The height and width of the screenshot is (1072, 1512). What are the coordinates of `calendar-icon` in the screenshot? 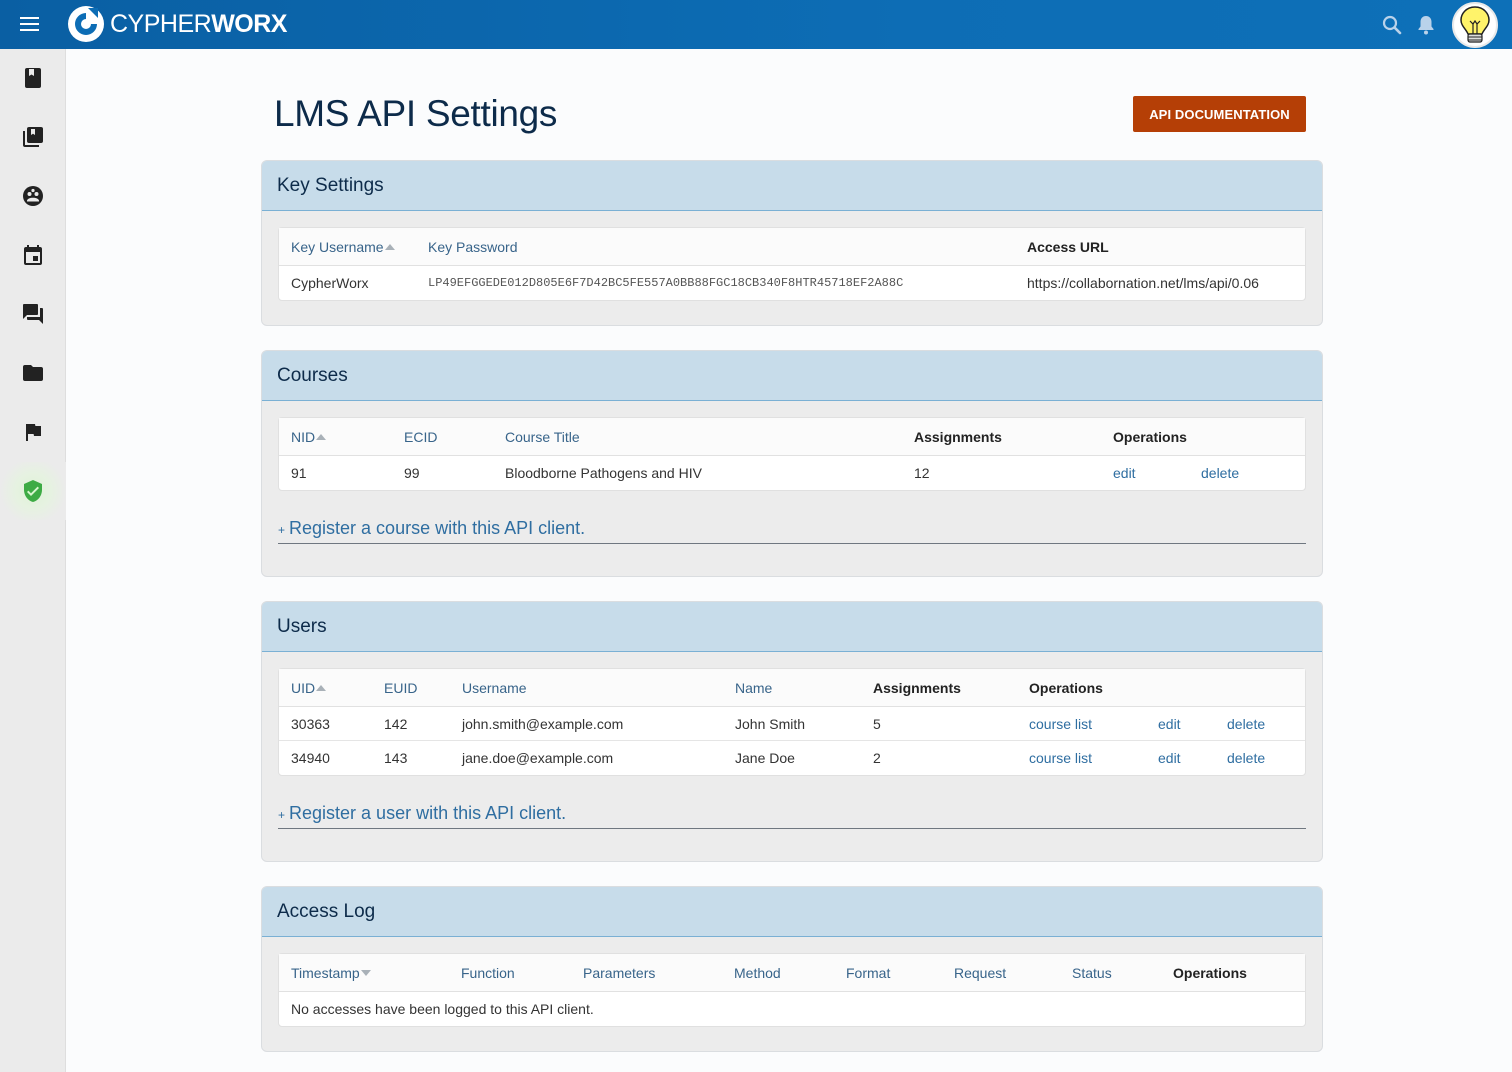 It's located at (33, 255).